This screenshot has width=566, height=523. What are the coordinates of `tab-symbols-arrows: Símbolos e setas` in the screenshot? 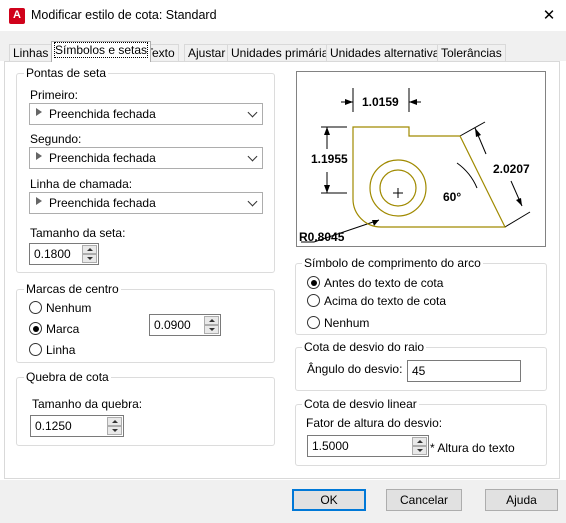 It's located at (101, 51).